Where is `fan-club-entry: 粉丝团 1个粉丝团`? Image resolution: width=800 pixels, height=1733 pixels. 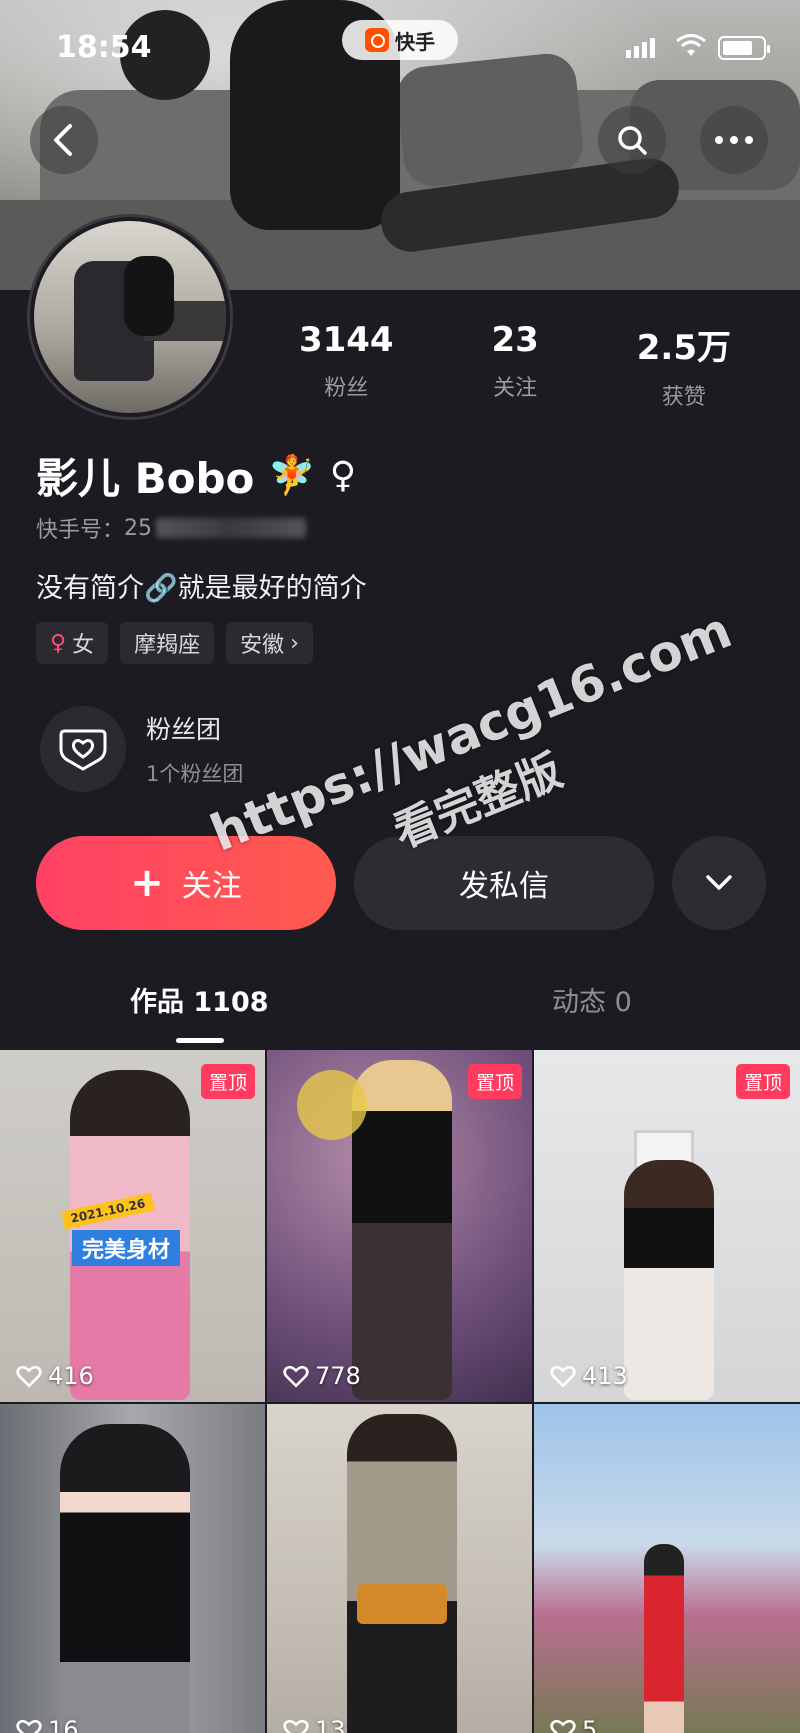
fan-club-entry: 粉丝团 1个粉丝团 is located at coordinates (141, 749).